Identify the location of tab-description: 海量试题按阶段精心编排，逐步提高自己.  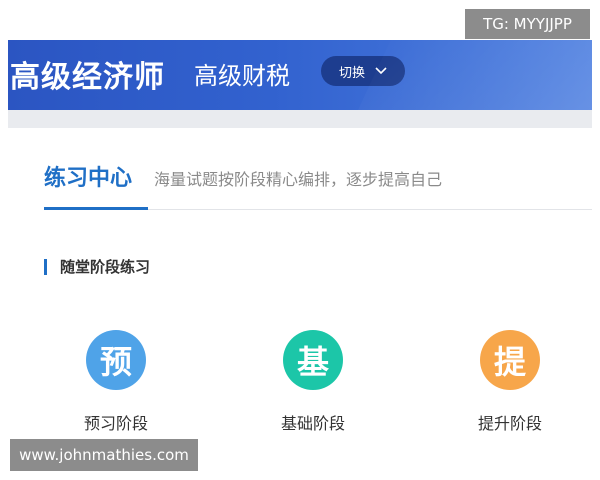
(298, 179).